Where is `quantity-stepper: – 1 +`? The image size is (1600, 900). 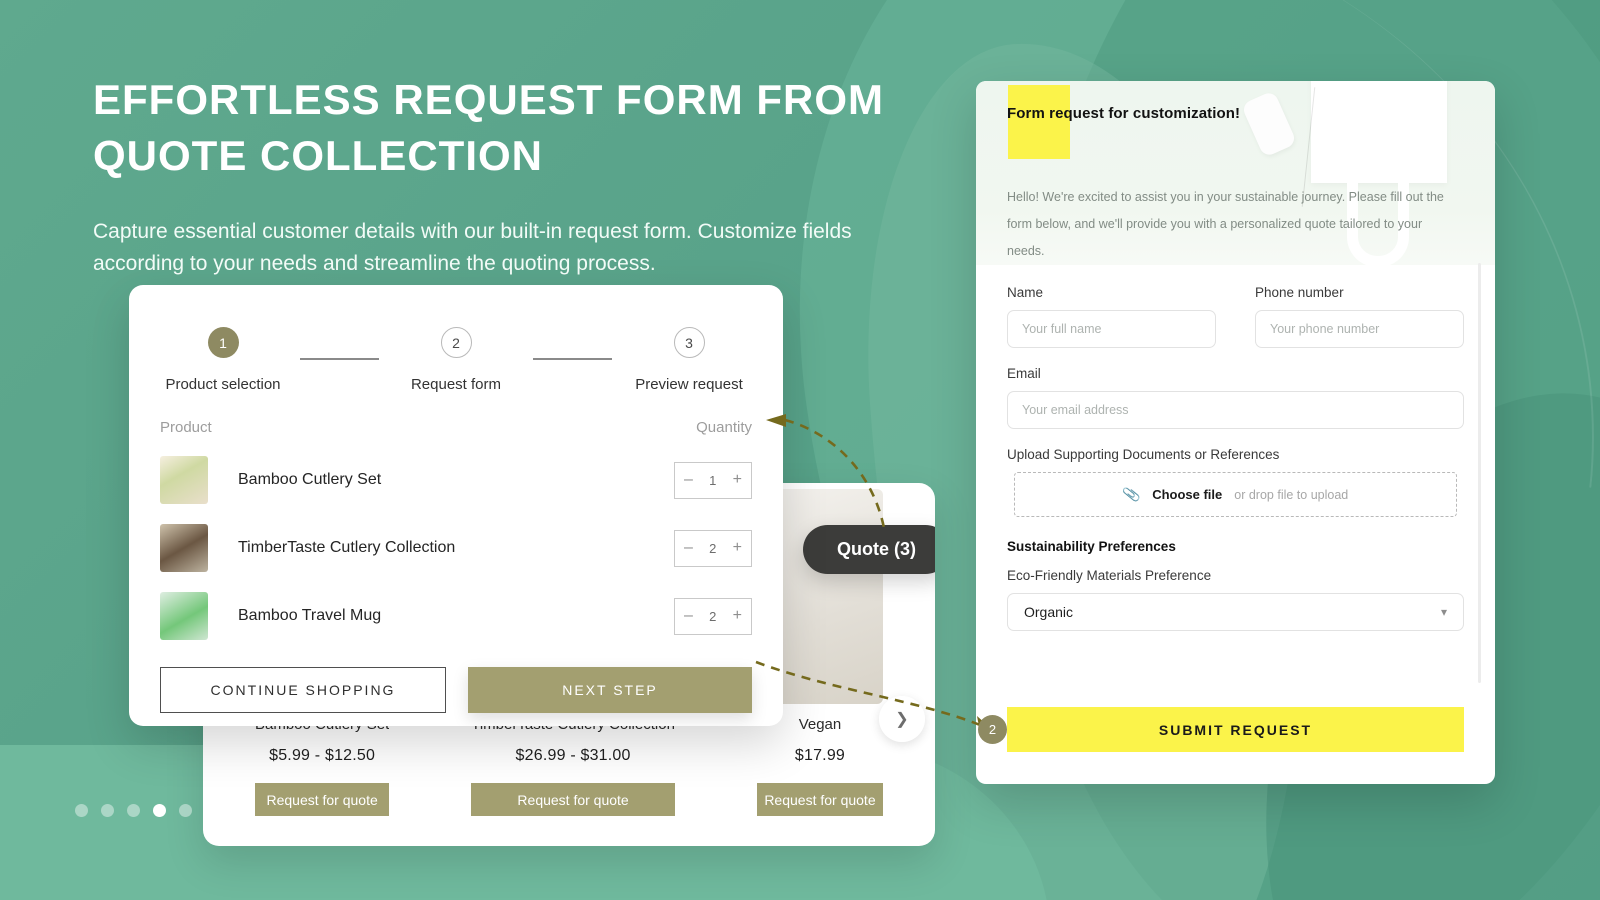 quantity-stepper: – 1 + is located at coordinates (713, 480).